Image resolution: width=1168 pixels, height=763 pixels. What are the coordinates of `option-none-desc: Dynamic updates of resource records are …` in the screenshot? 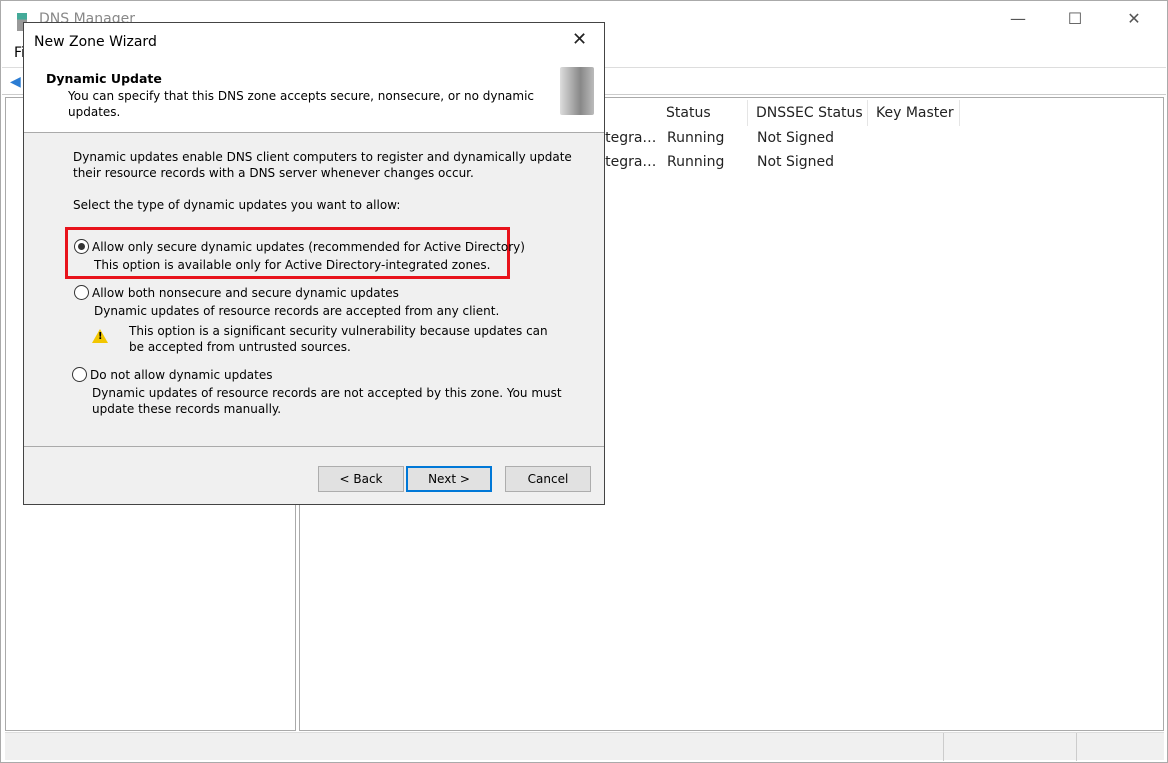 It's located at (327, 401).